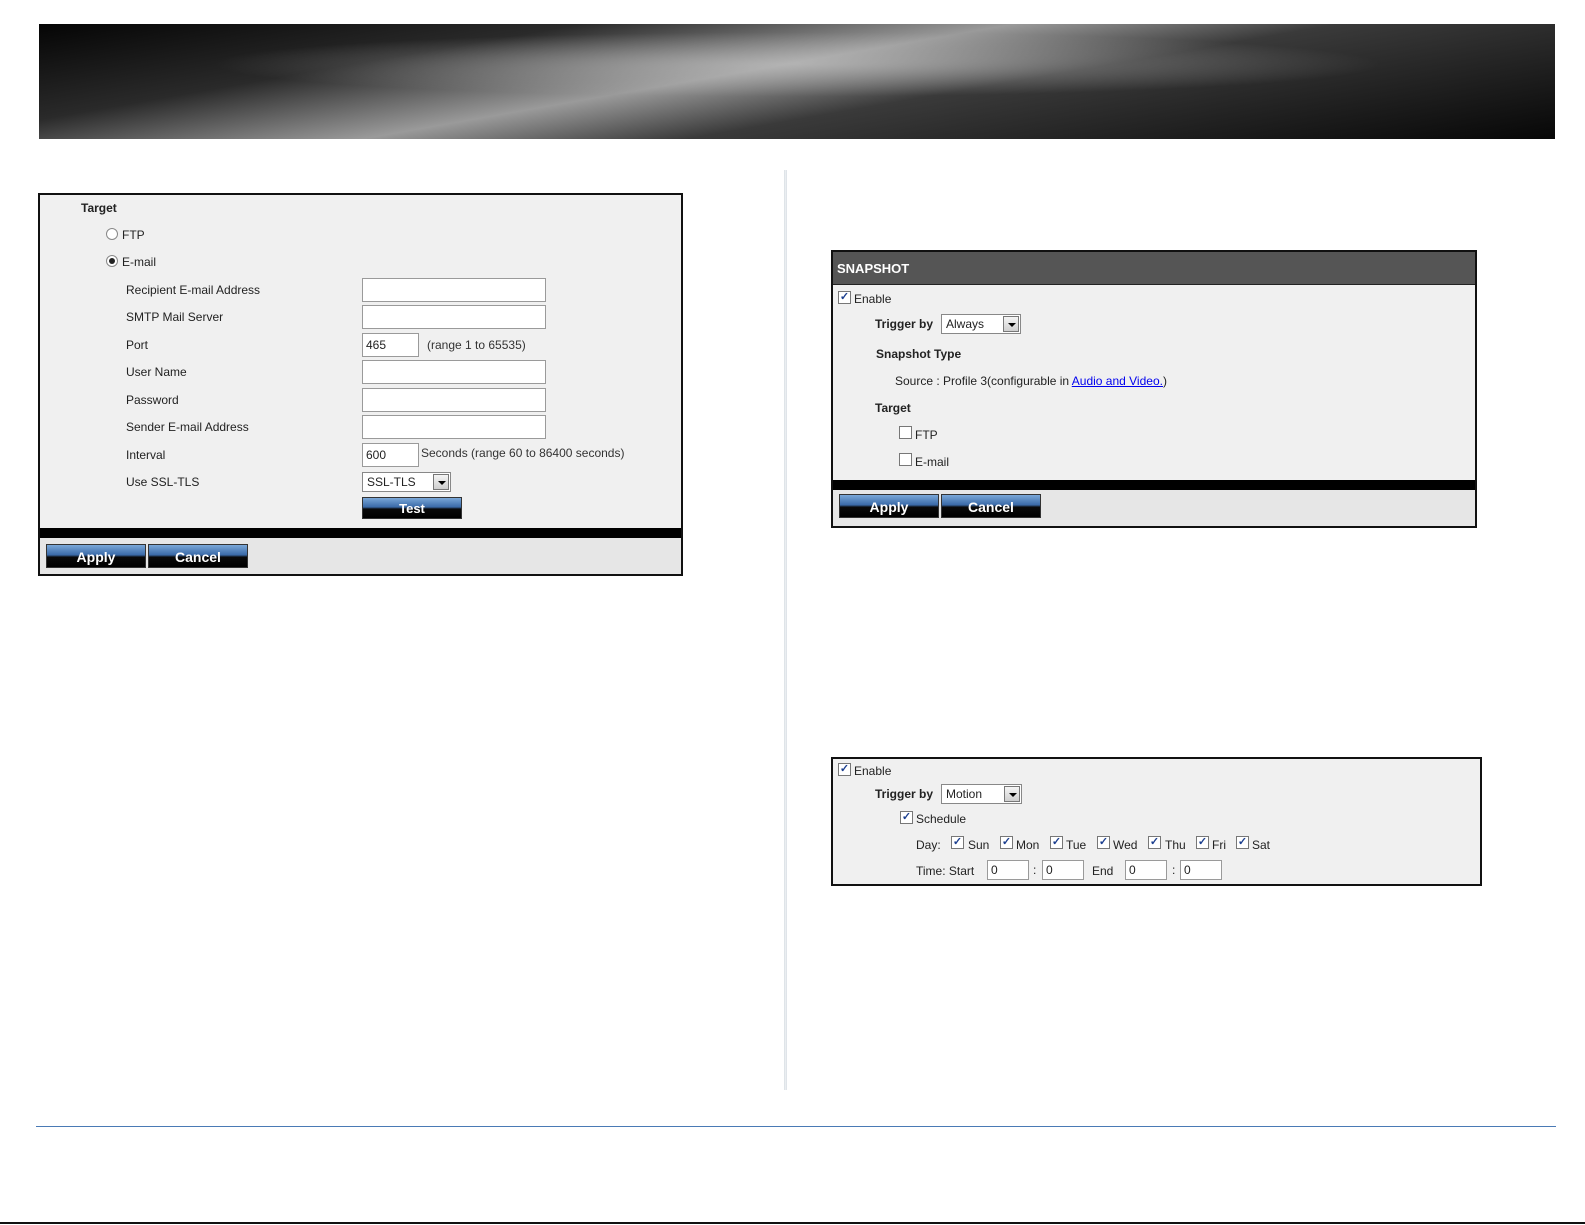  Describe the element at coordinates (844, 769) in the screenshot. I see `schedule-enable-checkbox: ✓` at that location.